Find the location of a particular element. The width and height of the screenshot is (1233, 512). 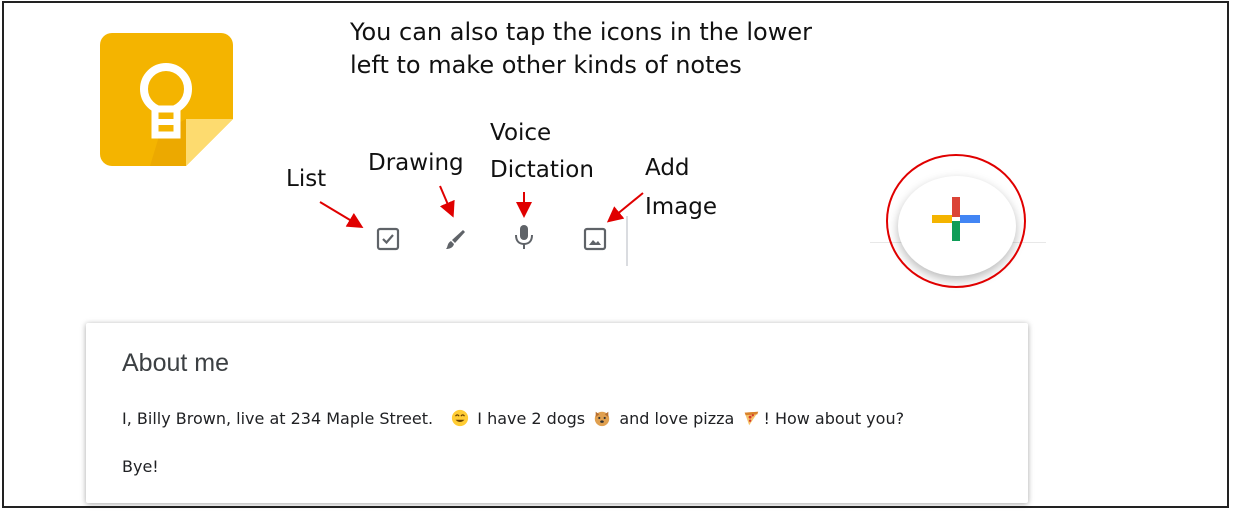

toolbar-divider is located at coordinates (627, 241).